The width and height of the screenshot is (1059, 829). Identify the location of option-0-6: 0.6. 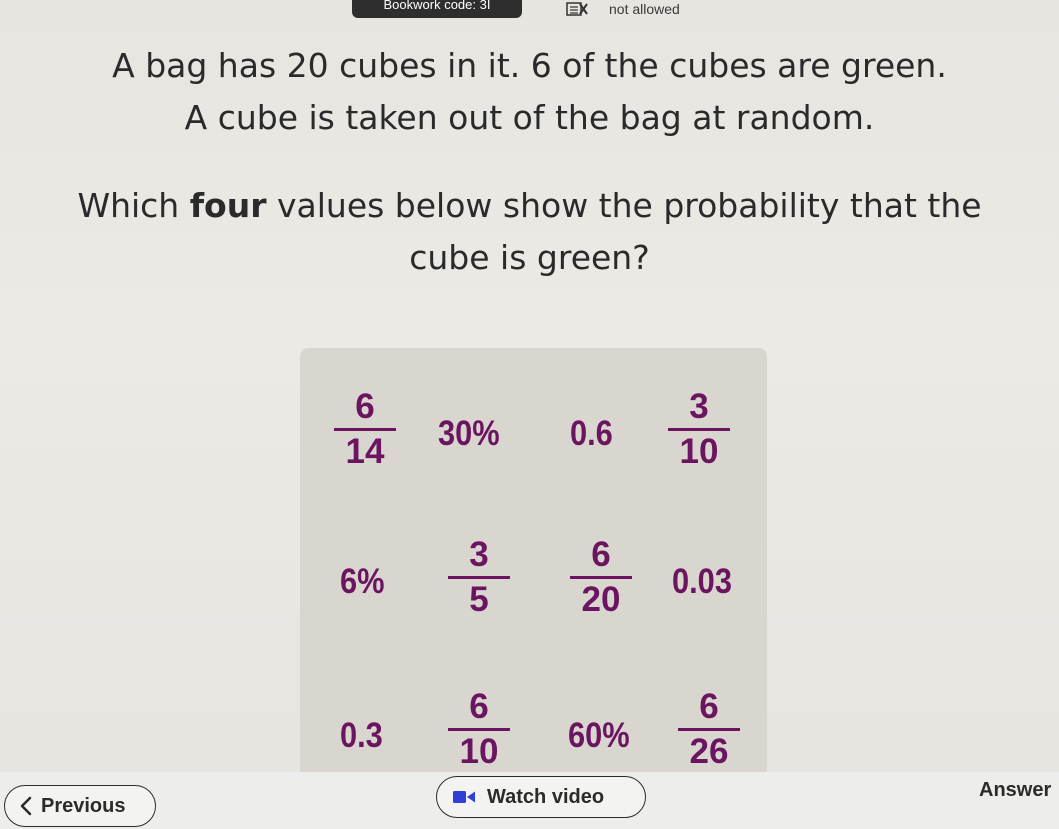
(594, 434).